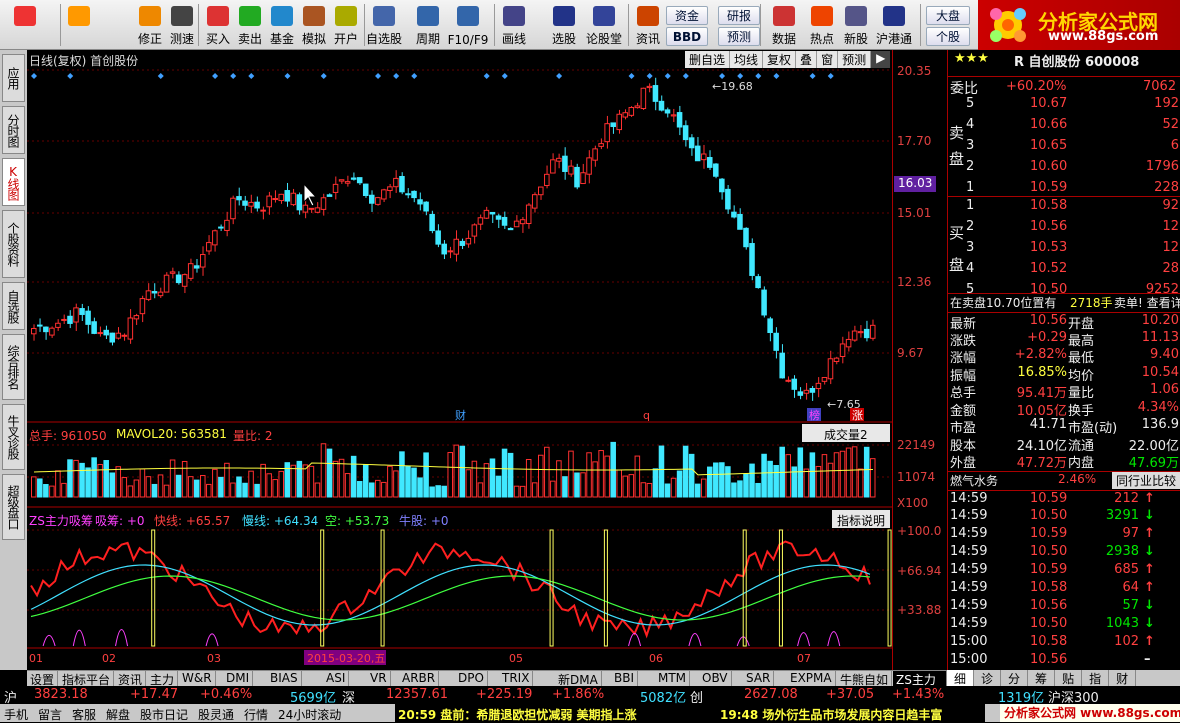 This screenshot has height=723, width=1180. I want to click on toolbar-sell-button: 卖出, so click(250, 26).